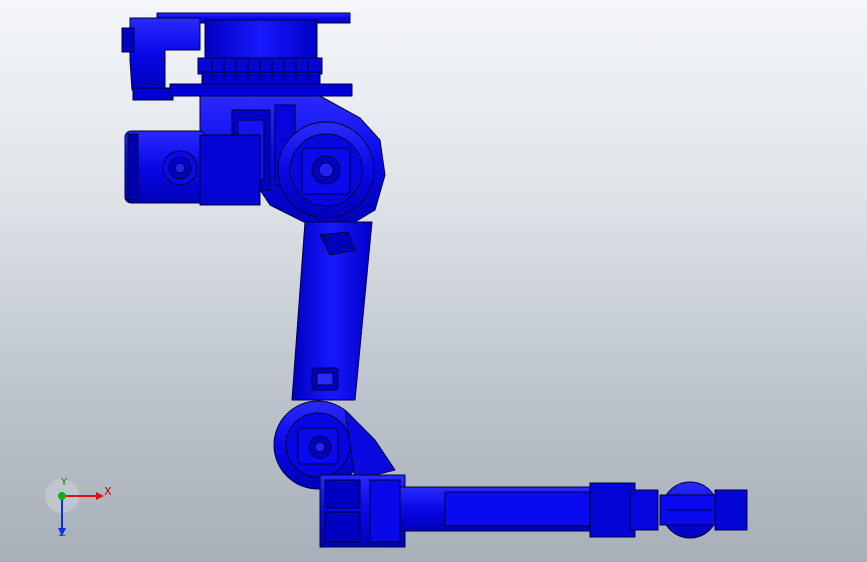 The image size is (867, 562). What do you see at coordinates (64, 482) in the screenshot?
I see `y-axis-label: Y` at bounding box center [64, 482].